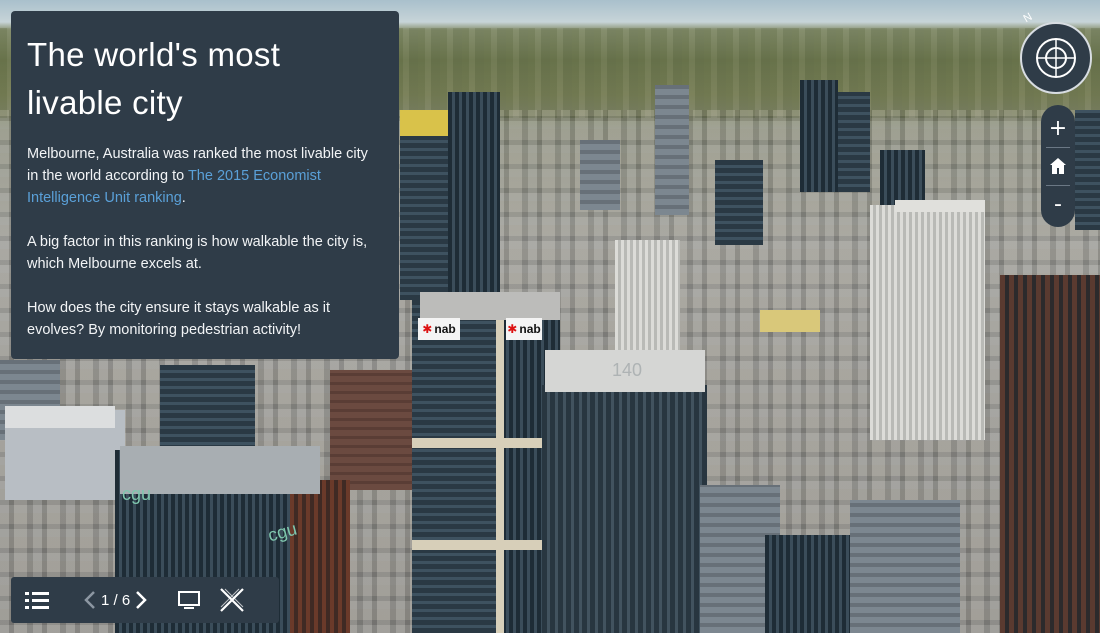 Image resolution: width=1100 pixels, height=633 pixels. I want to click on zoom-control: + -, so click(1058, 166).